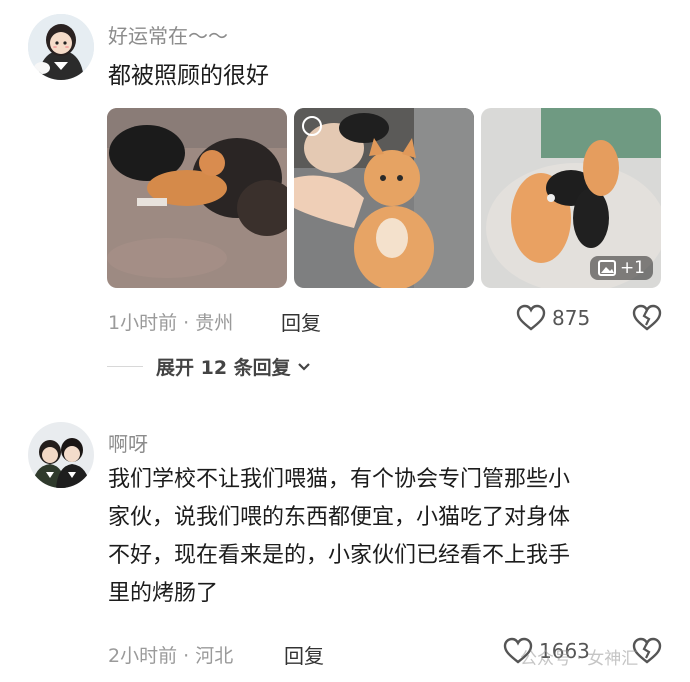  I want to click on expand-replies-label: 展开 12 条回复, so click(223, 368).